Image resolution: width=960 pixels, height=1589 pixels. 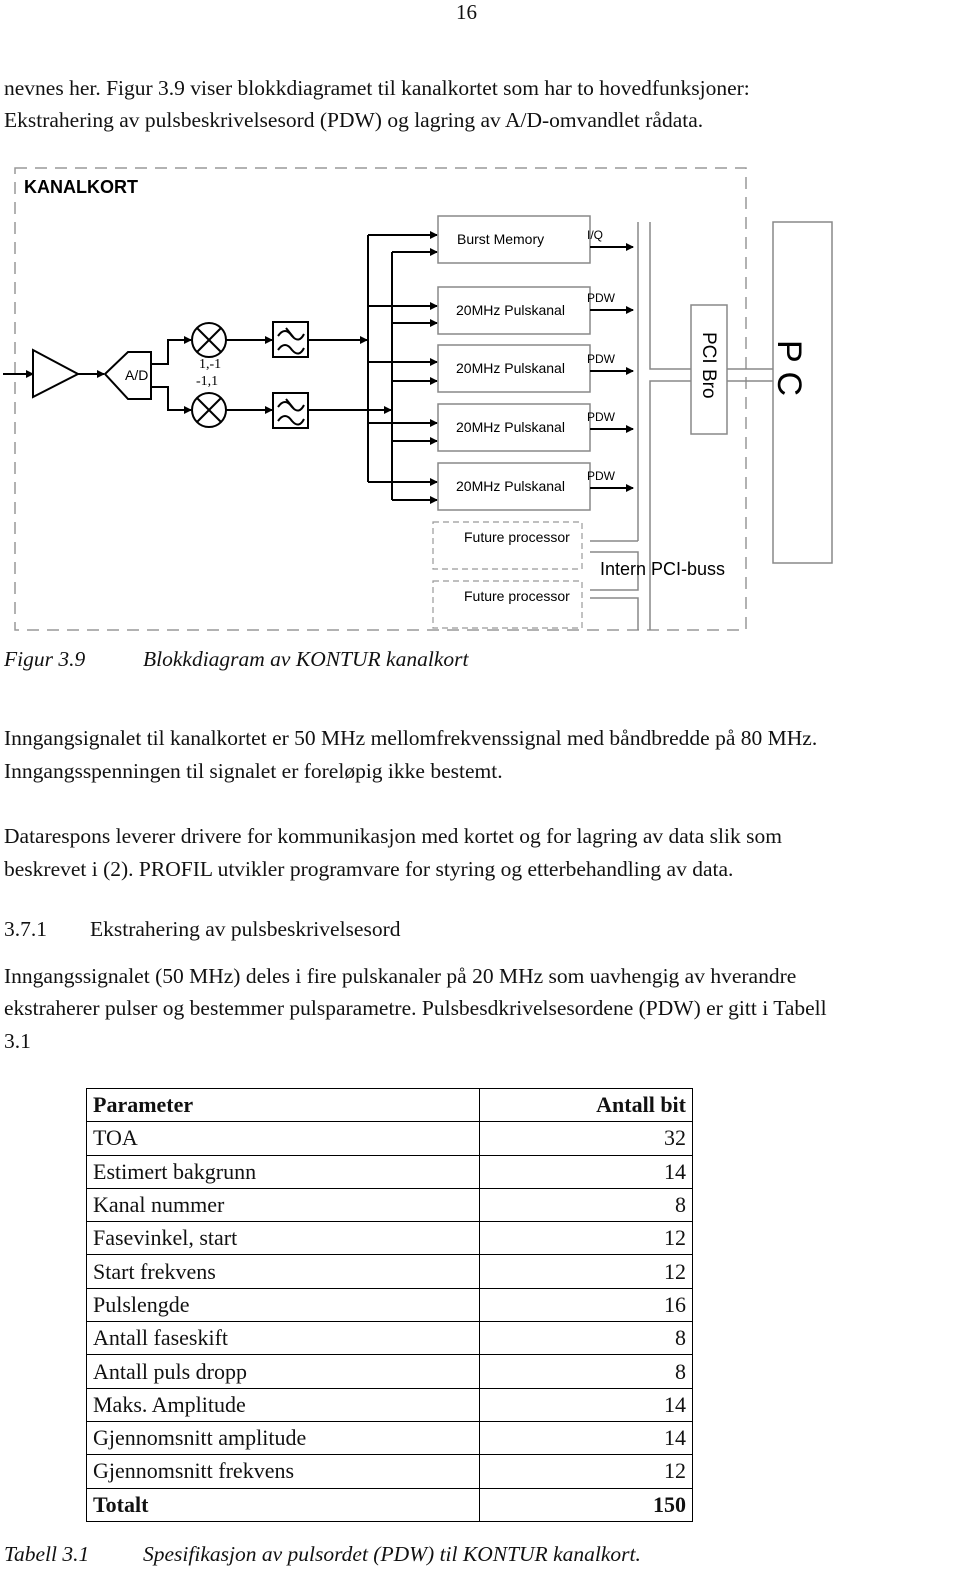 What do you see at coordinates (283, 1438) in the screenshot?
I see `parameter-cell: Gjennomsnitt amplitude` at bounding box center [283, 1438].